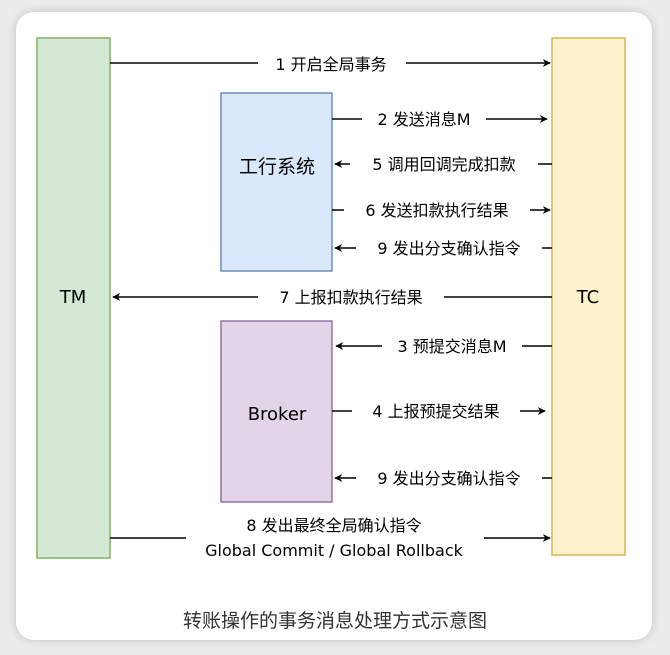  What do you see at coordinates (435, 411) in the screenshot?
I see `edge-4-label: 4 上报预提交结果` at bounding box center [435, 411].